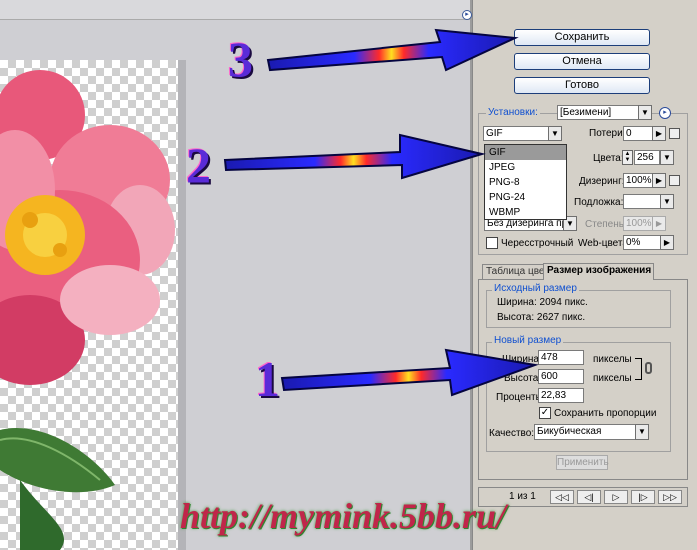 The height and width of the screenshot is (550, 697). What do you see at coordinates (647, 157) in the screenshot?
I see `colors-input: 256` at bounding box center [647, 157].